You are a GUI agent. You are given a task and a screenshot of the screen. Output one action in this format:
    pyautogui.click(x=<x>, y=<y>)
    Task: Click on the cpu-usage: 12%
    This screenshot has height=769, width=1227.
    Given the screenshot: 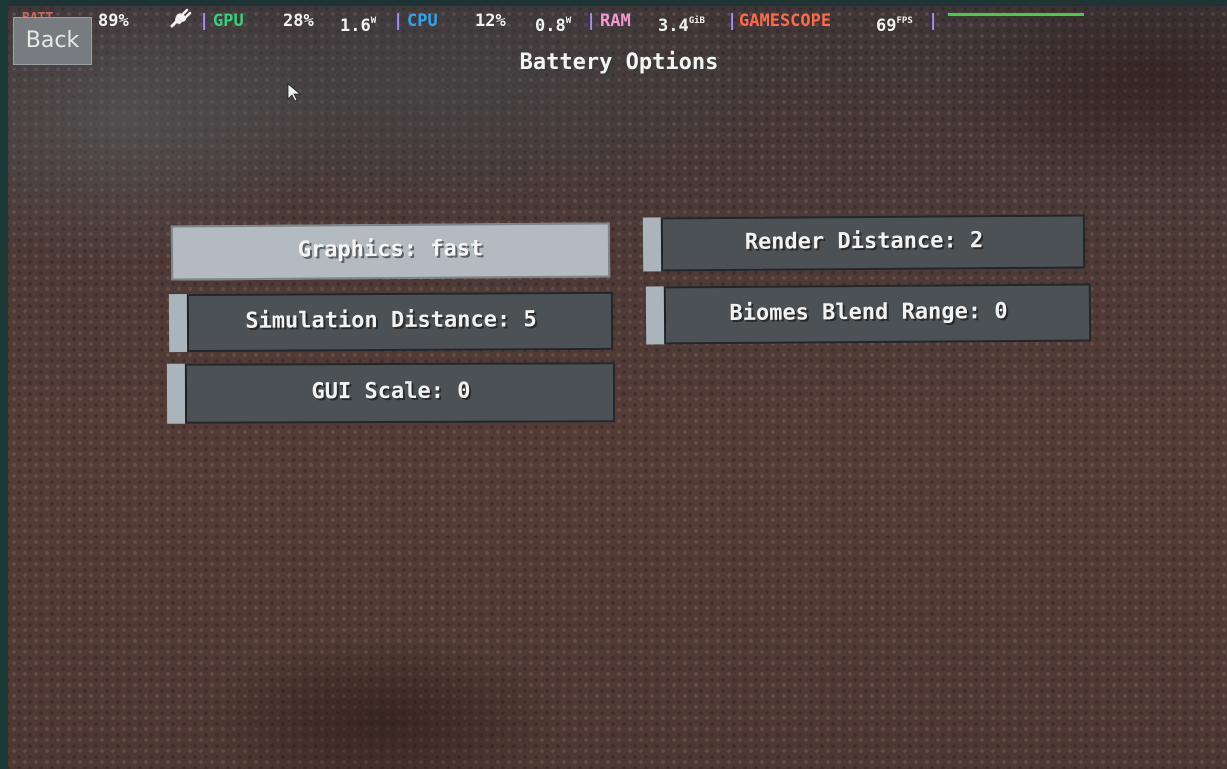 What is the action you would take?
    pyautogui.click(x=490, y=21)
    